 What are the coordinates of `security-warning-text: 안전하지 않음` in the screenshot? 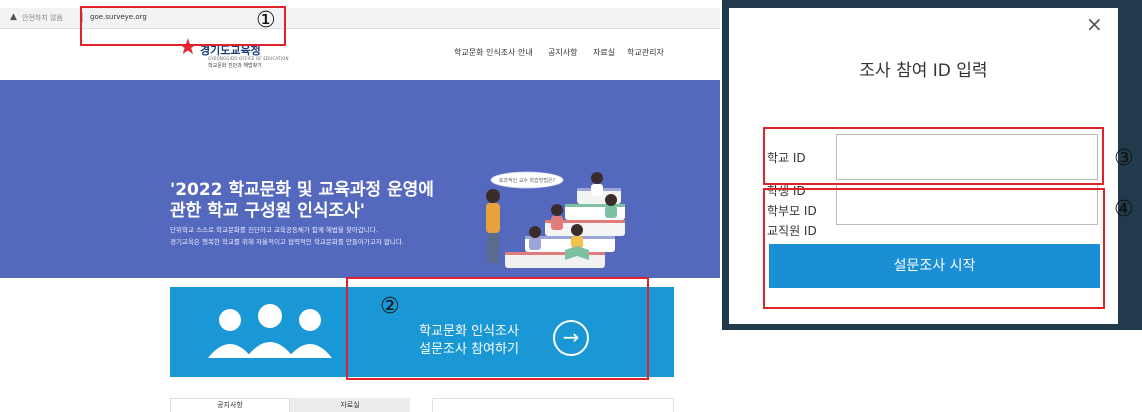 It's located at (42, 18).